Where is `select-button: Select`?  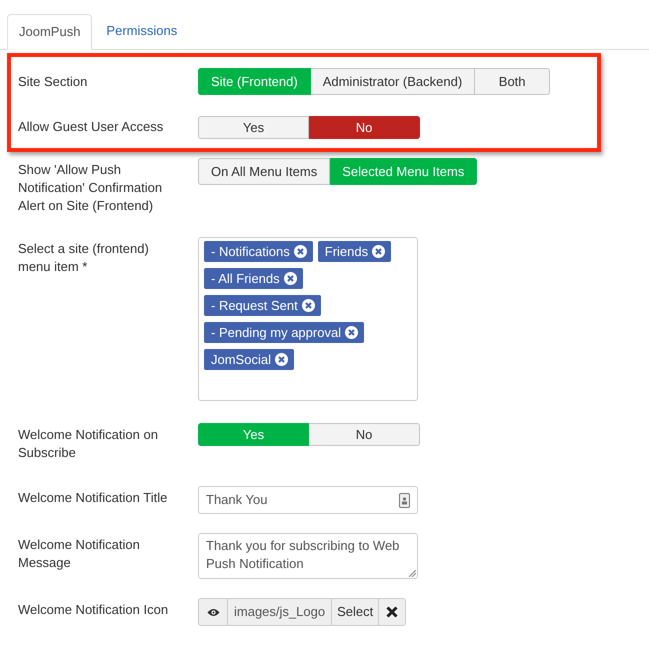 select-button: Select is located at coordinates (356, 612).